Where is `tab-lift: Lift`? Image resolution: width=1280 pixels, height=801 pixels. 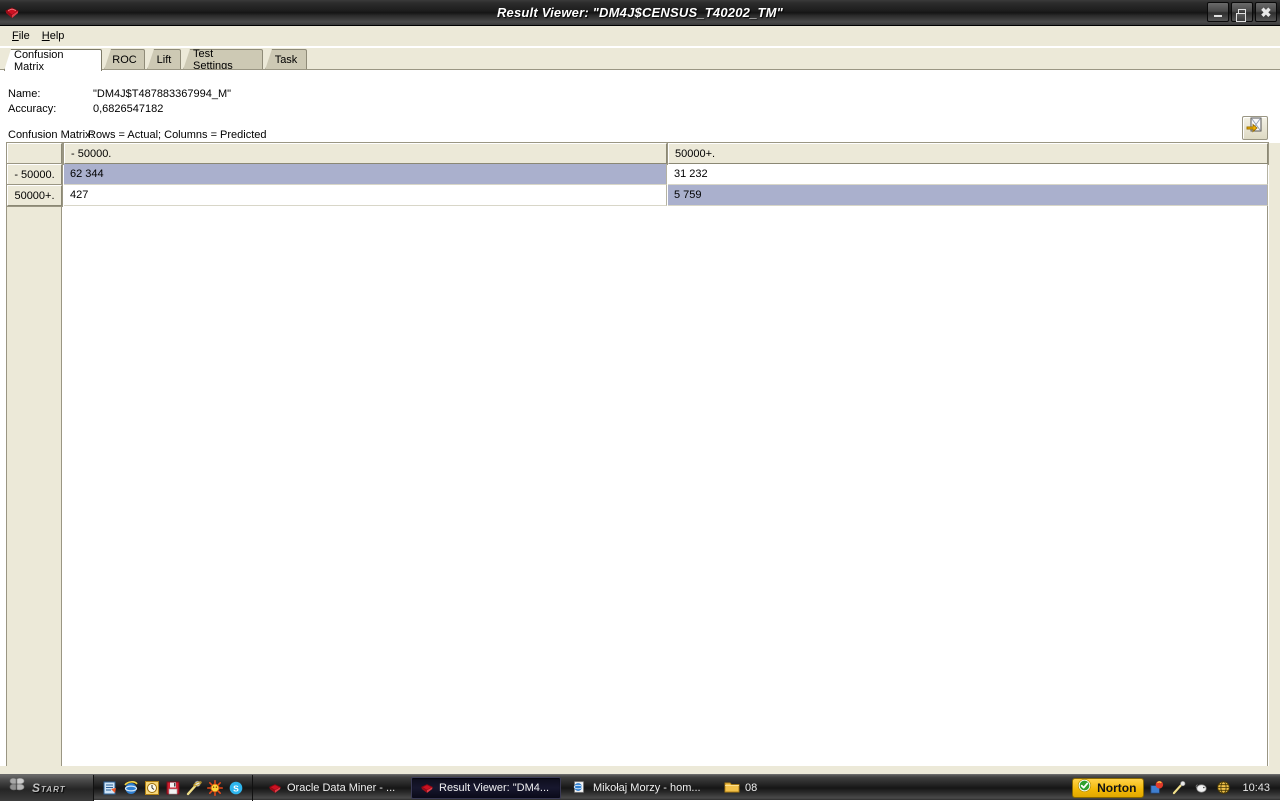 tab-lift: Lift is located at coordinates (164, 59).